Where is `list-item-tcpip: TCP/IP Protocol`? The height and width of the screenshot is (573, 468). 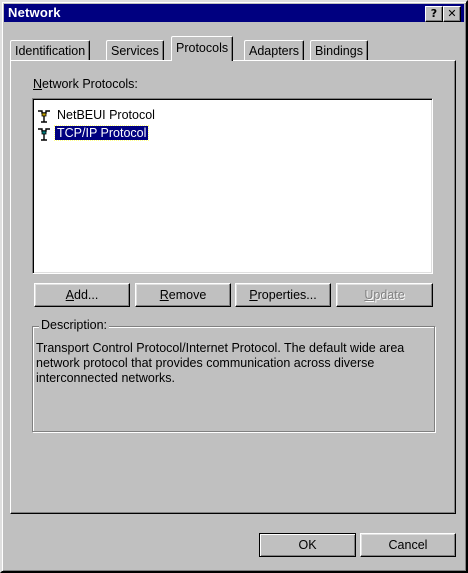
list-item-tcpip: TCP/IP Protocol is located at coordinates (93, 133).